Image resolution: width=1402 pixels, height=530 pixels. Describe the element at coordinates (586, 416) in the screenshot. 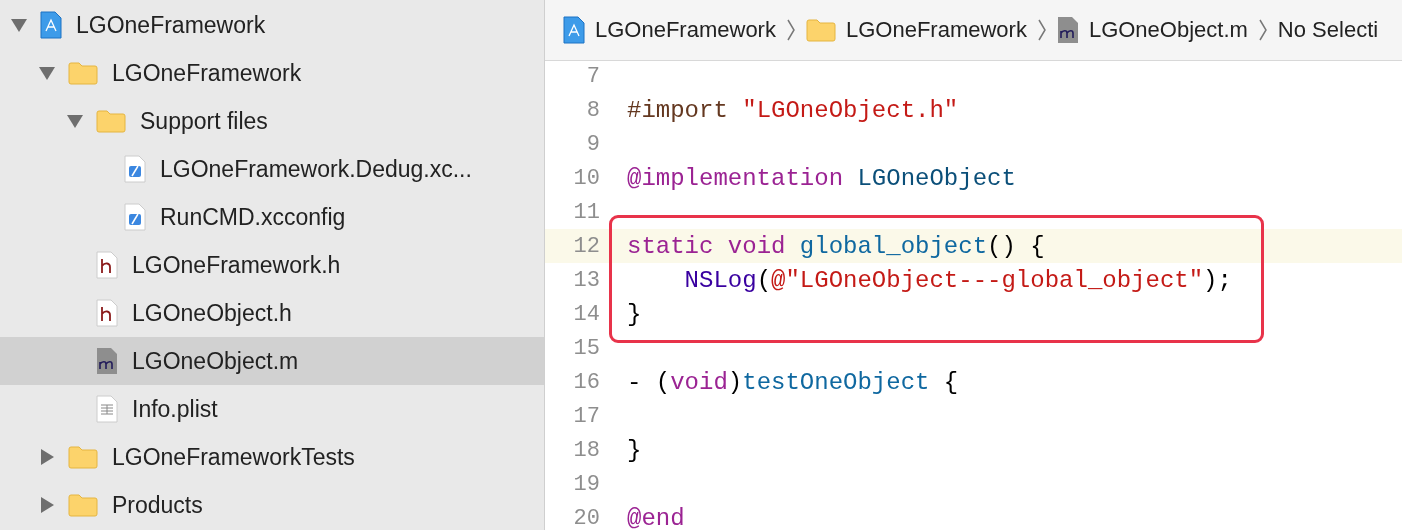

I see `line-number: 17` at that location.